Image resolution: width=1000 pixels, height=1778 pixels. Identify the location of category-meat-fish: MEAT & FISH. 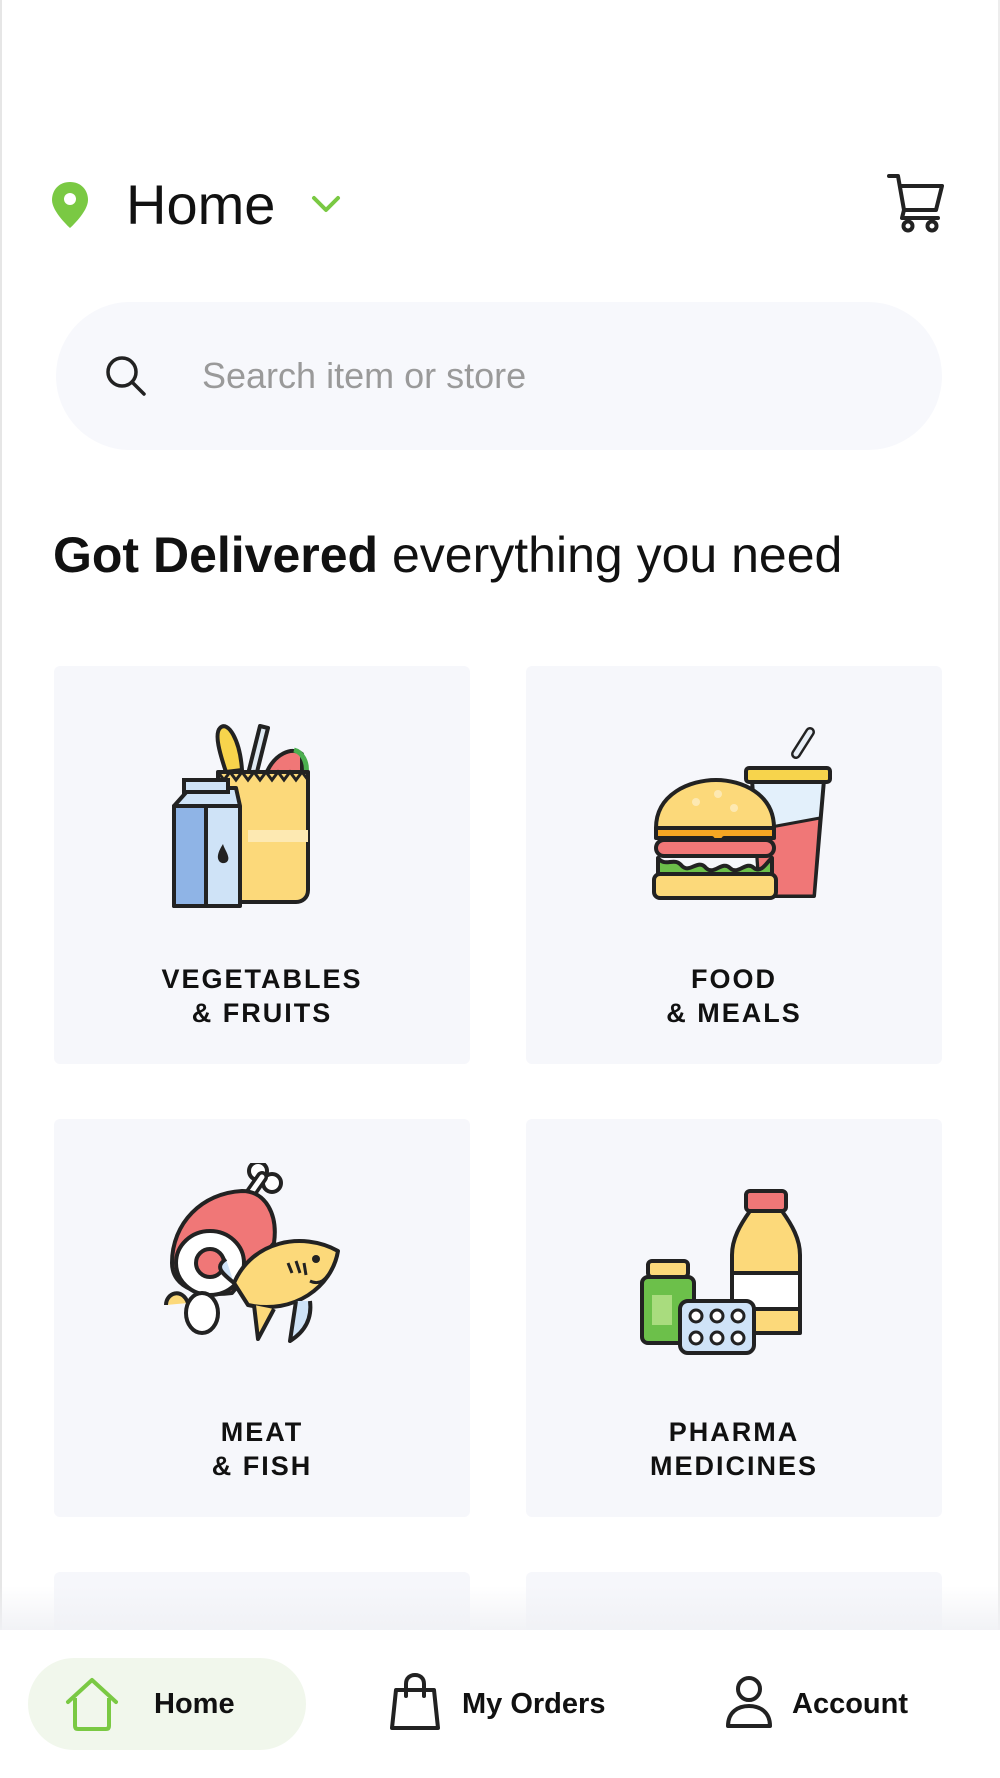
(262, 1318).